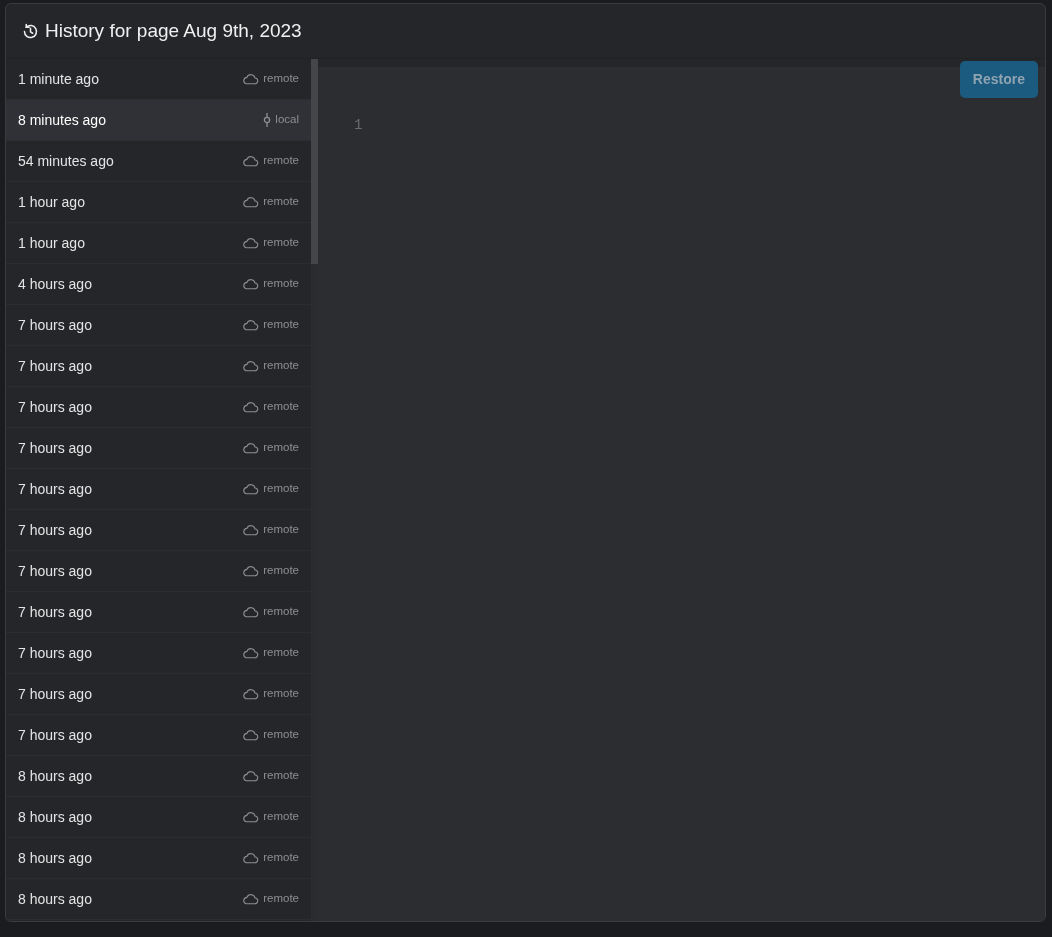 The width and height of the screenshot is (1052, 937). What do you see at coordinates (55, 284) in the screenshot?
I see `version-time: 4 hours ago` at bounding box center [55, 284].